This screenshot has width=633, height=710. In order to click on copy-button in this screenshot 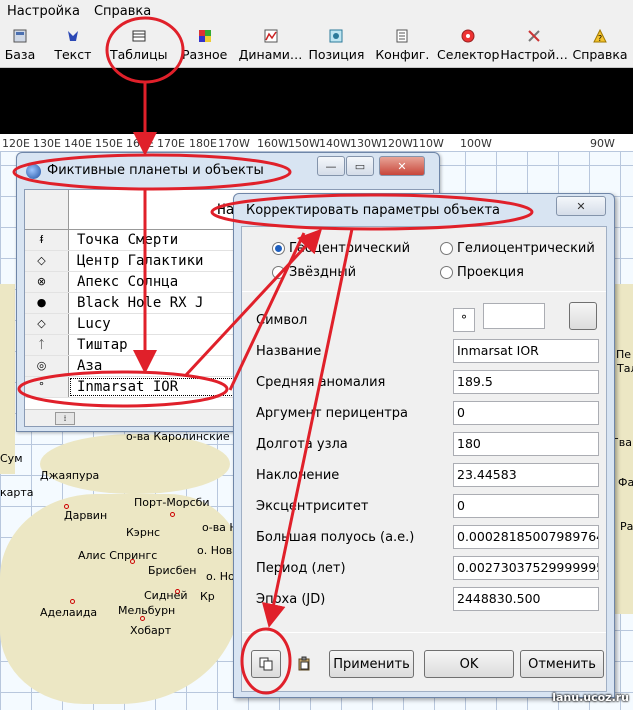, I will do `click(266, 664)`.